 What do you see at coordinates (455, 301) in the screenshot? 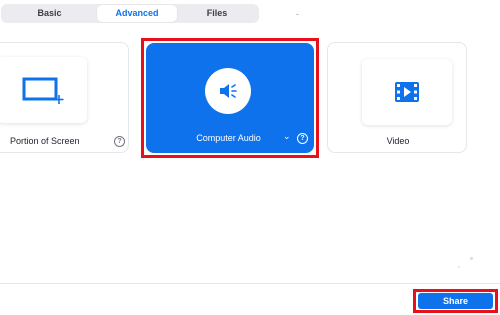
I see `share-button: Share` at bounding box center [455, 301].